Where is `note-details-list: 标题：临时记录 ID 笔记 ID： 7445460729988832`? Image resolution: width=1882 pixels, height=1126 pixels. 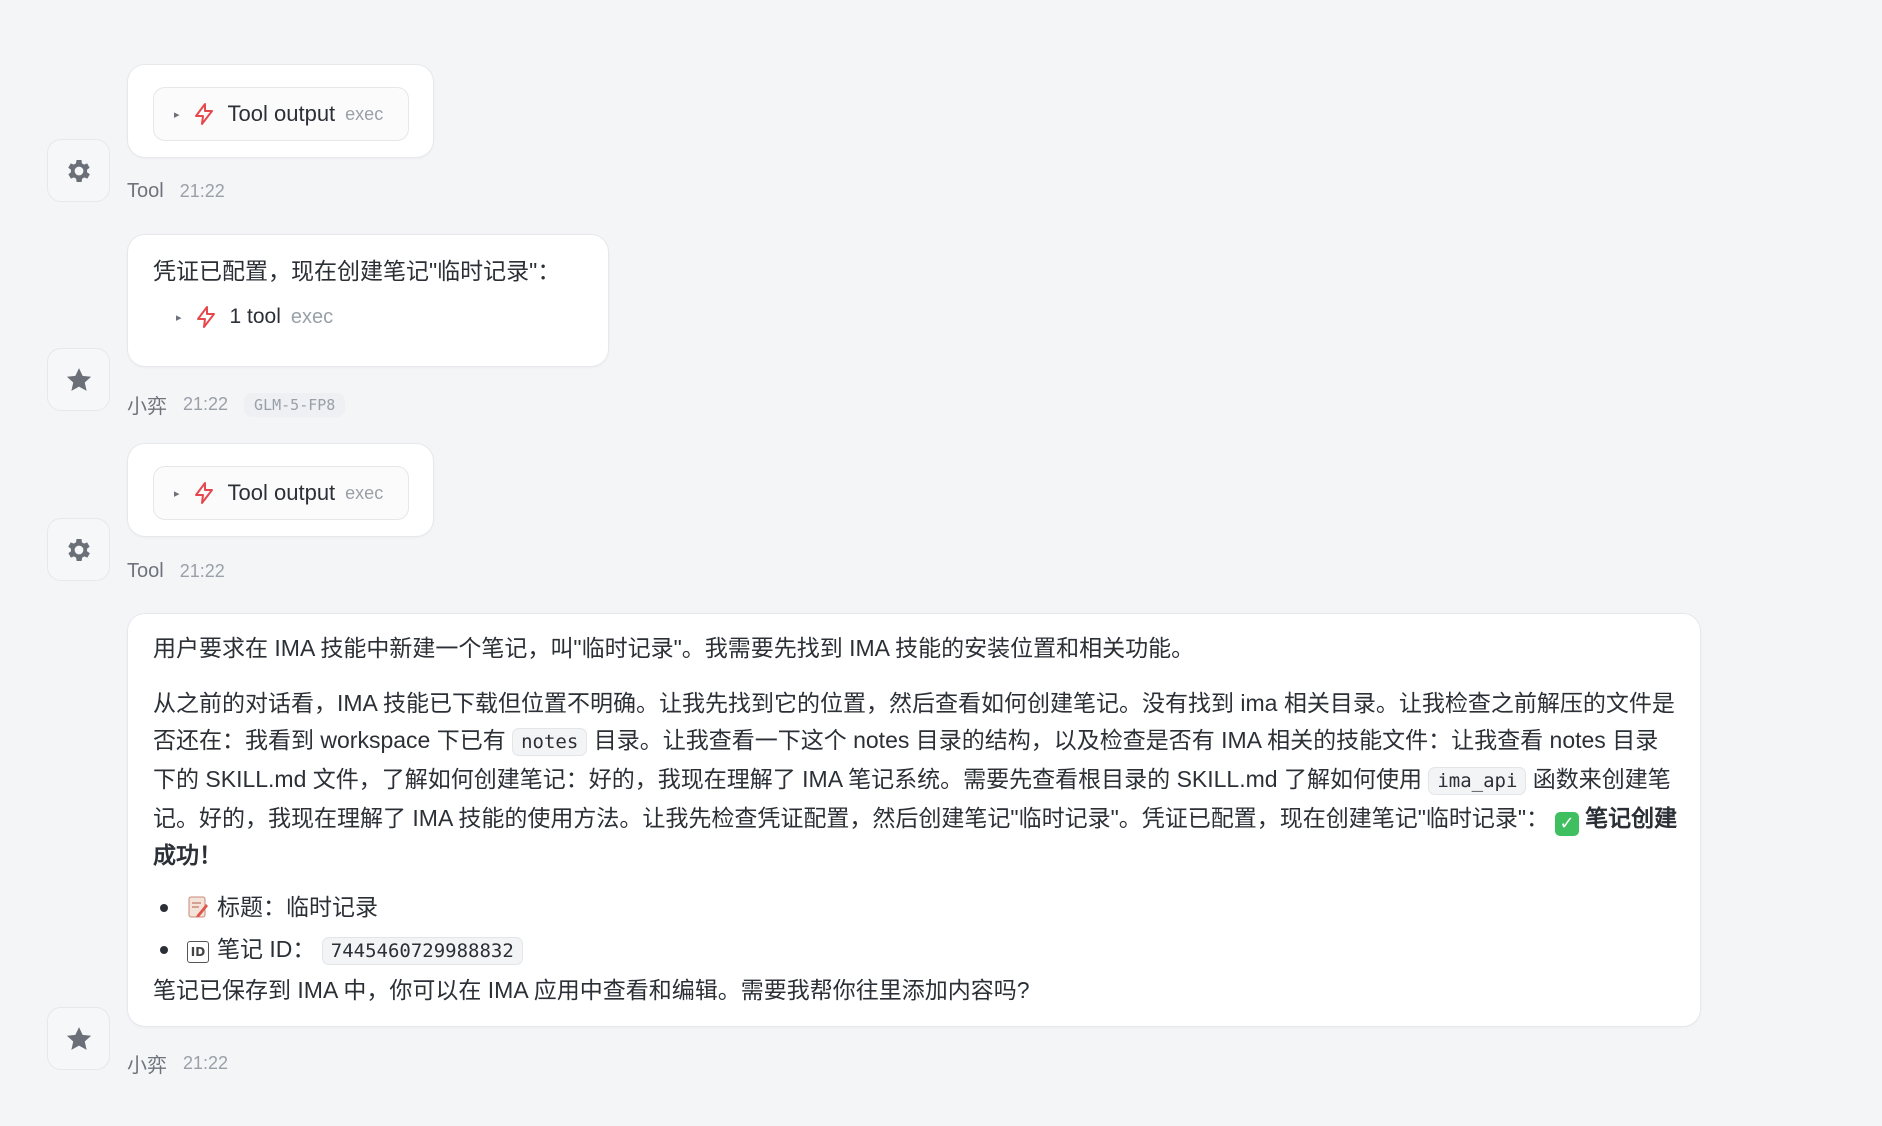 note-details-list: 标题：临时记录 ID 笔记 ID： 7445460729988832 is located at coordinates (915, 929).